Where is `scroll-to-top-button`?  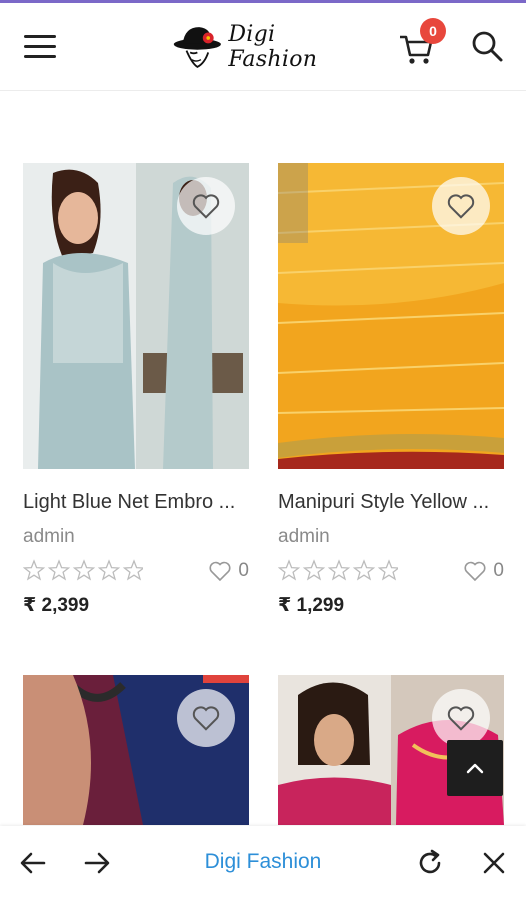 scroll-to-top-button is located at coordinates (475, 768).